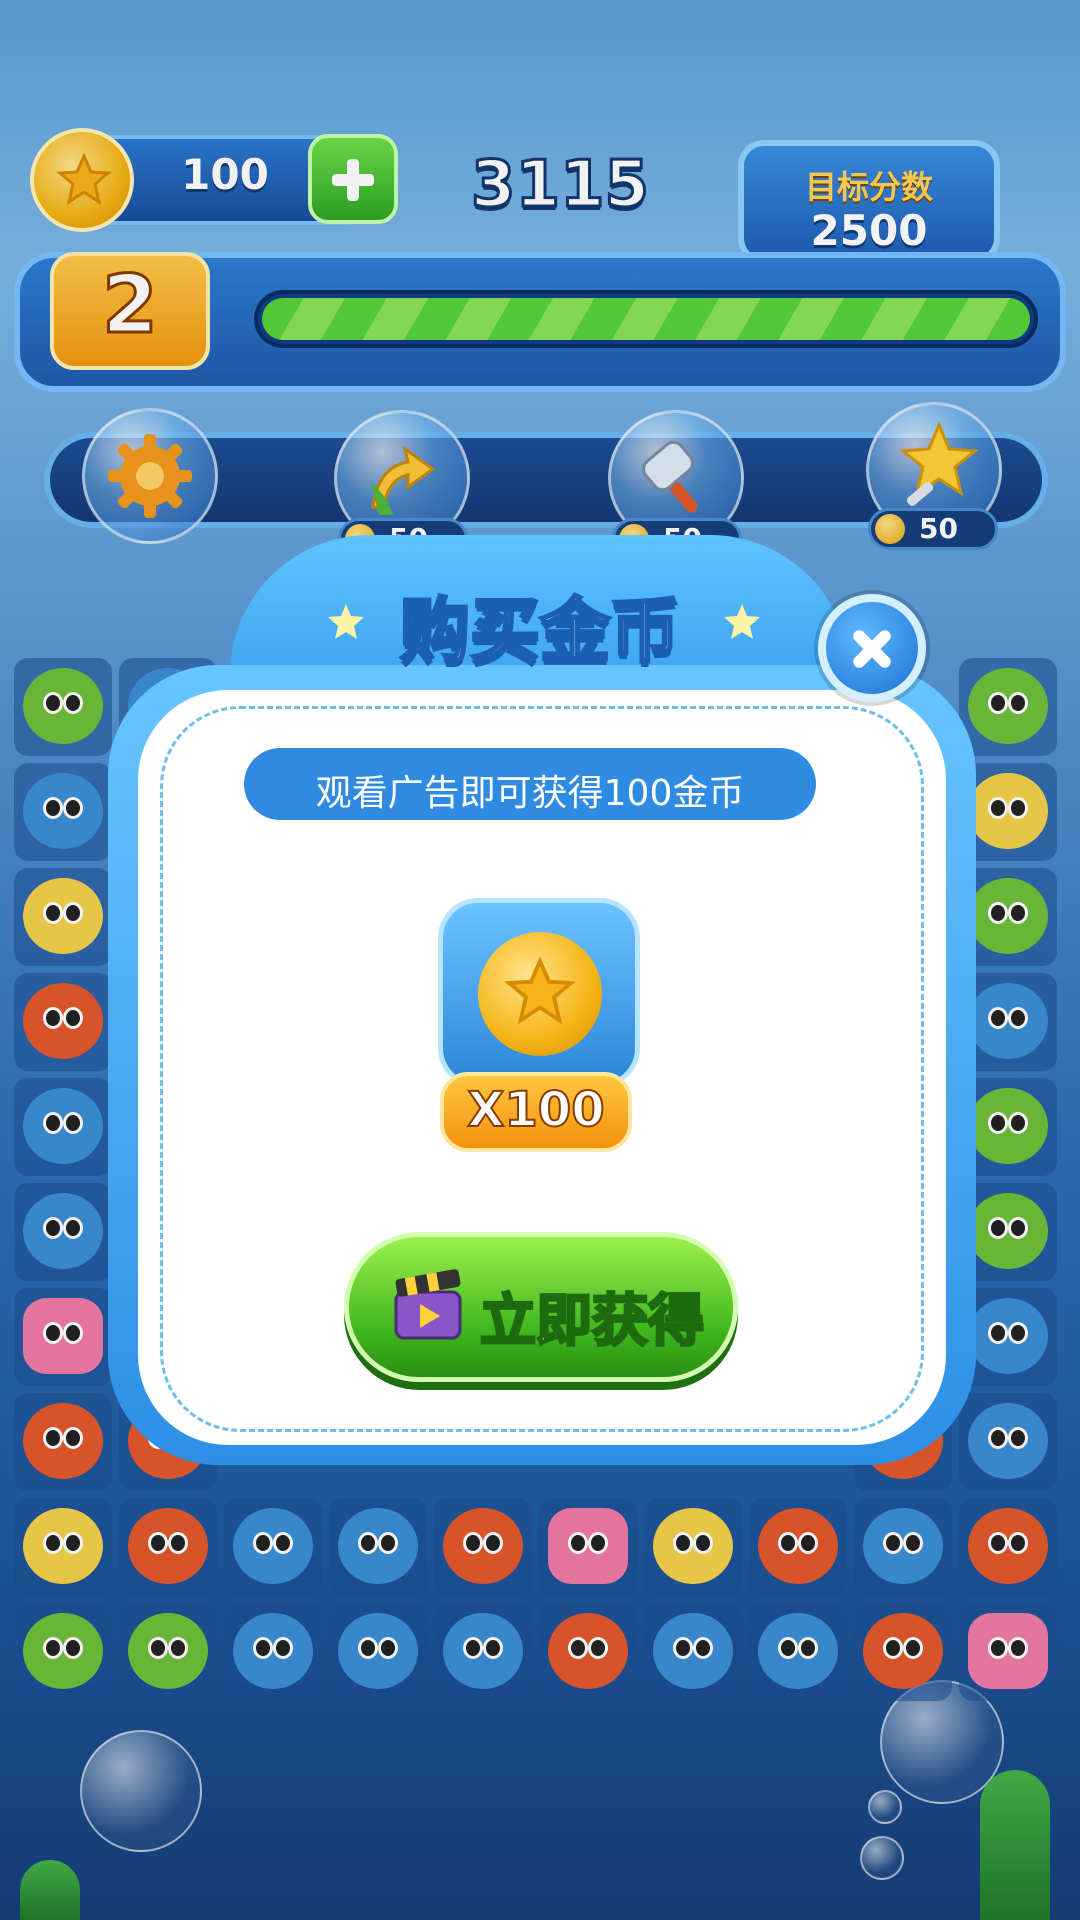 Image resolution: width=1080 pixels, height=1920 pixels. What do you see at coordinates (428, 1304) in the screenshot?
I see `clapperboard-icon` at bounding box center [428, 1304].